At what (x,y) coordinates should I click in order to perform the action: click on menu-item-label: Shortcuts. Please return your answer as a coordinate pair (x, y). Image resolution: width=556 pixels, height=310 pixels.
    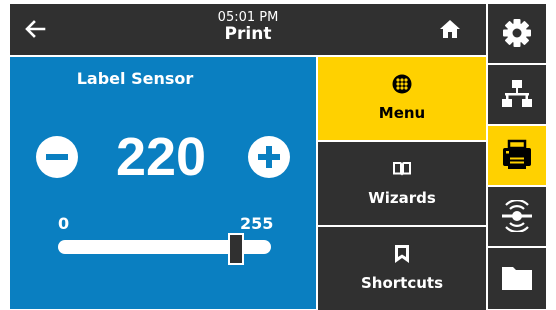
    Looking at the image, I should click on (402, 283).